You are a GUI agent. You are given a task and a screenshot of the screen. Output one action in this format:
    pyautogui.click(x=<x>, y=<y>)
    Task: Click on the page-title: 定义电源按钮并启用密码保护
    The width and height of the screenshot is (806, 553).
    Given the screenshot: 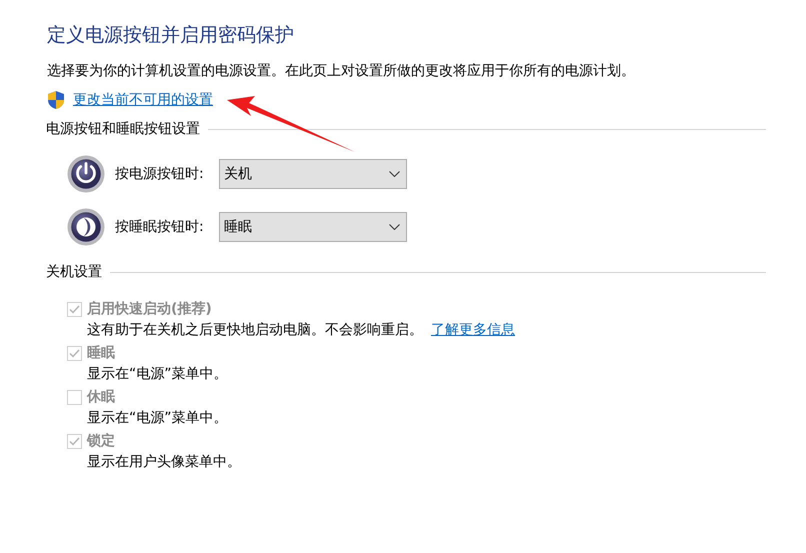 What is the action you would take?
    pyautogui.click(x=171, y=35)
    